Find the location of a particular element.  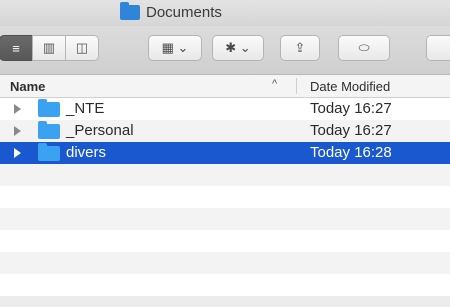

list-view-icon: ≡ is located at coordinates (16, 48).